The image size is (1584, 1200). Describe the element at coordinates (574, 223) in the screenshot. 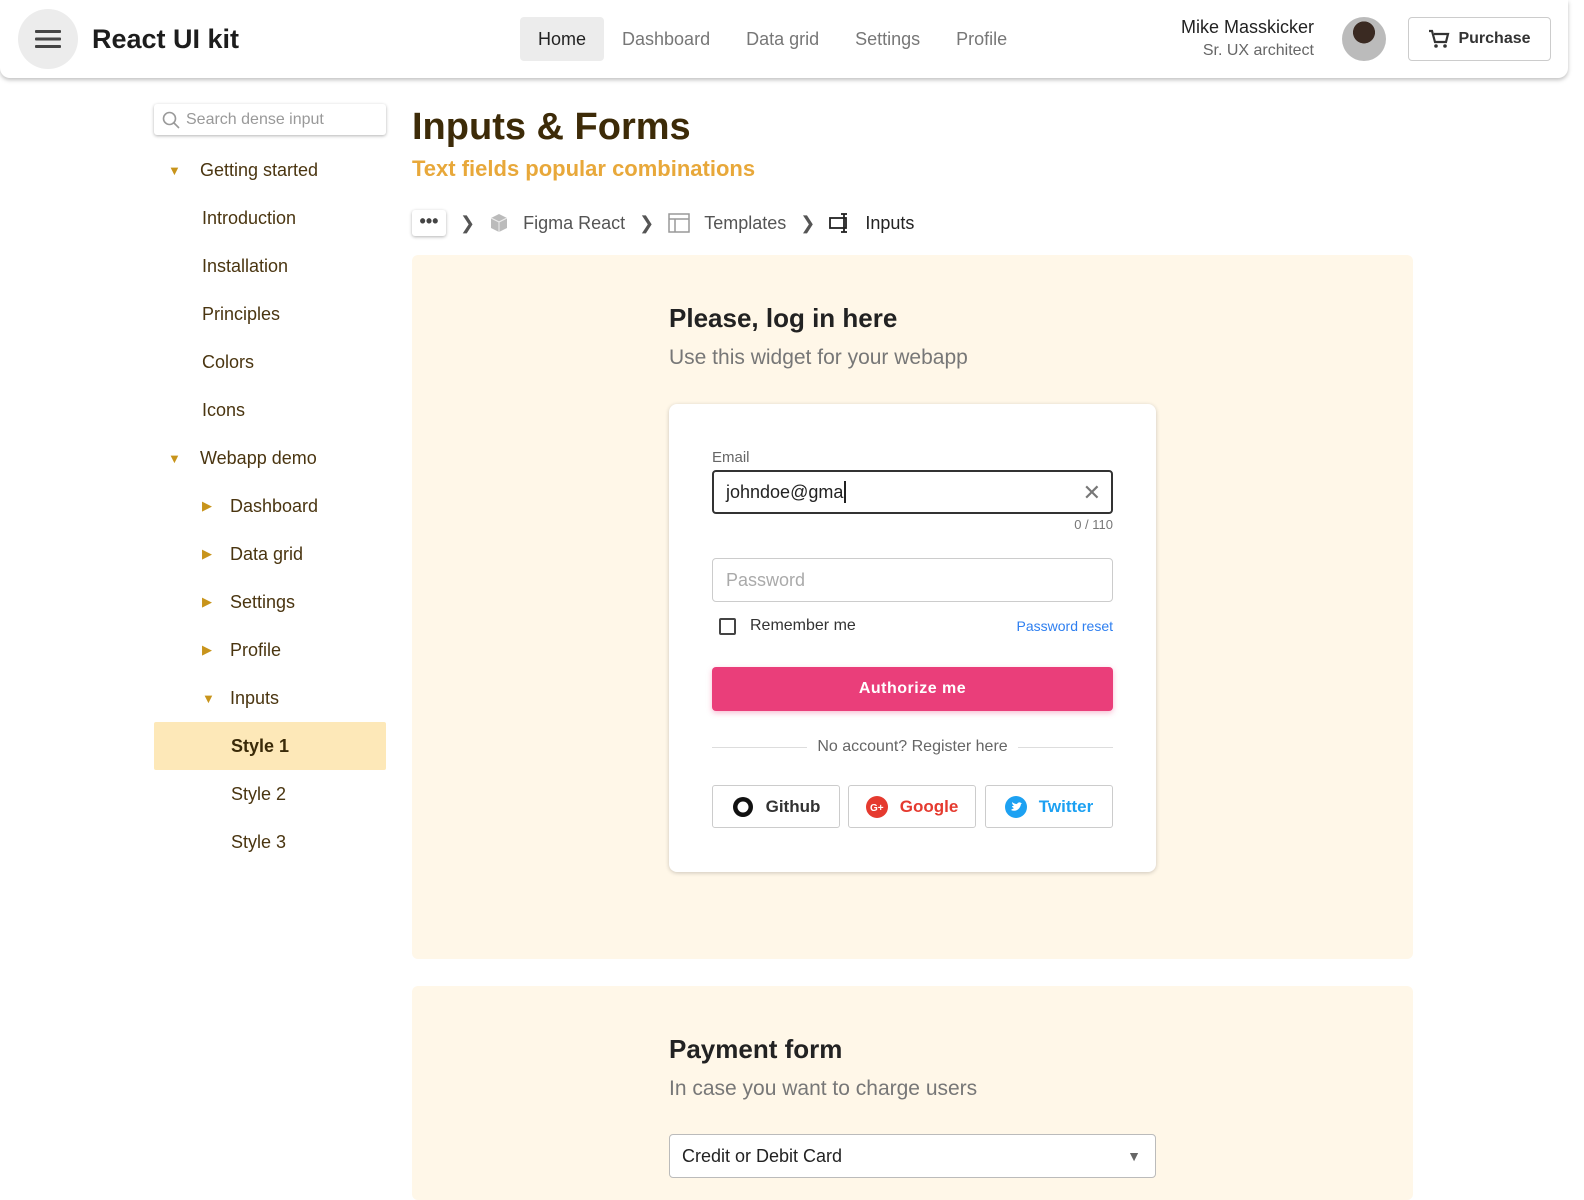

I see `breadcrumb-figma-react: Figma React` at that location.